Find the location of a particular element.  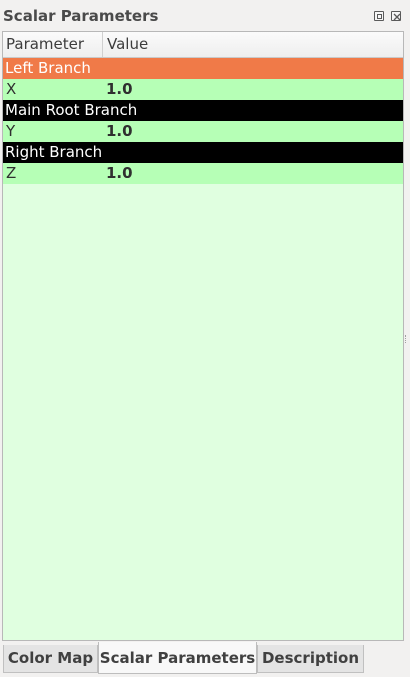

panel-titlebar: Scalar Parameters is located at coordinates (205, 15).